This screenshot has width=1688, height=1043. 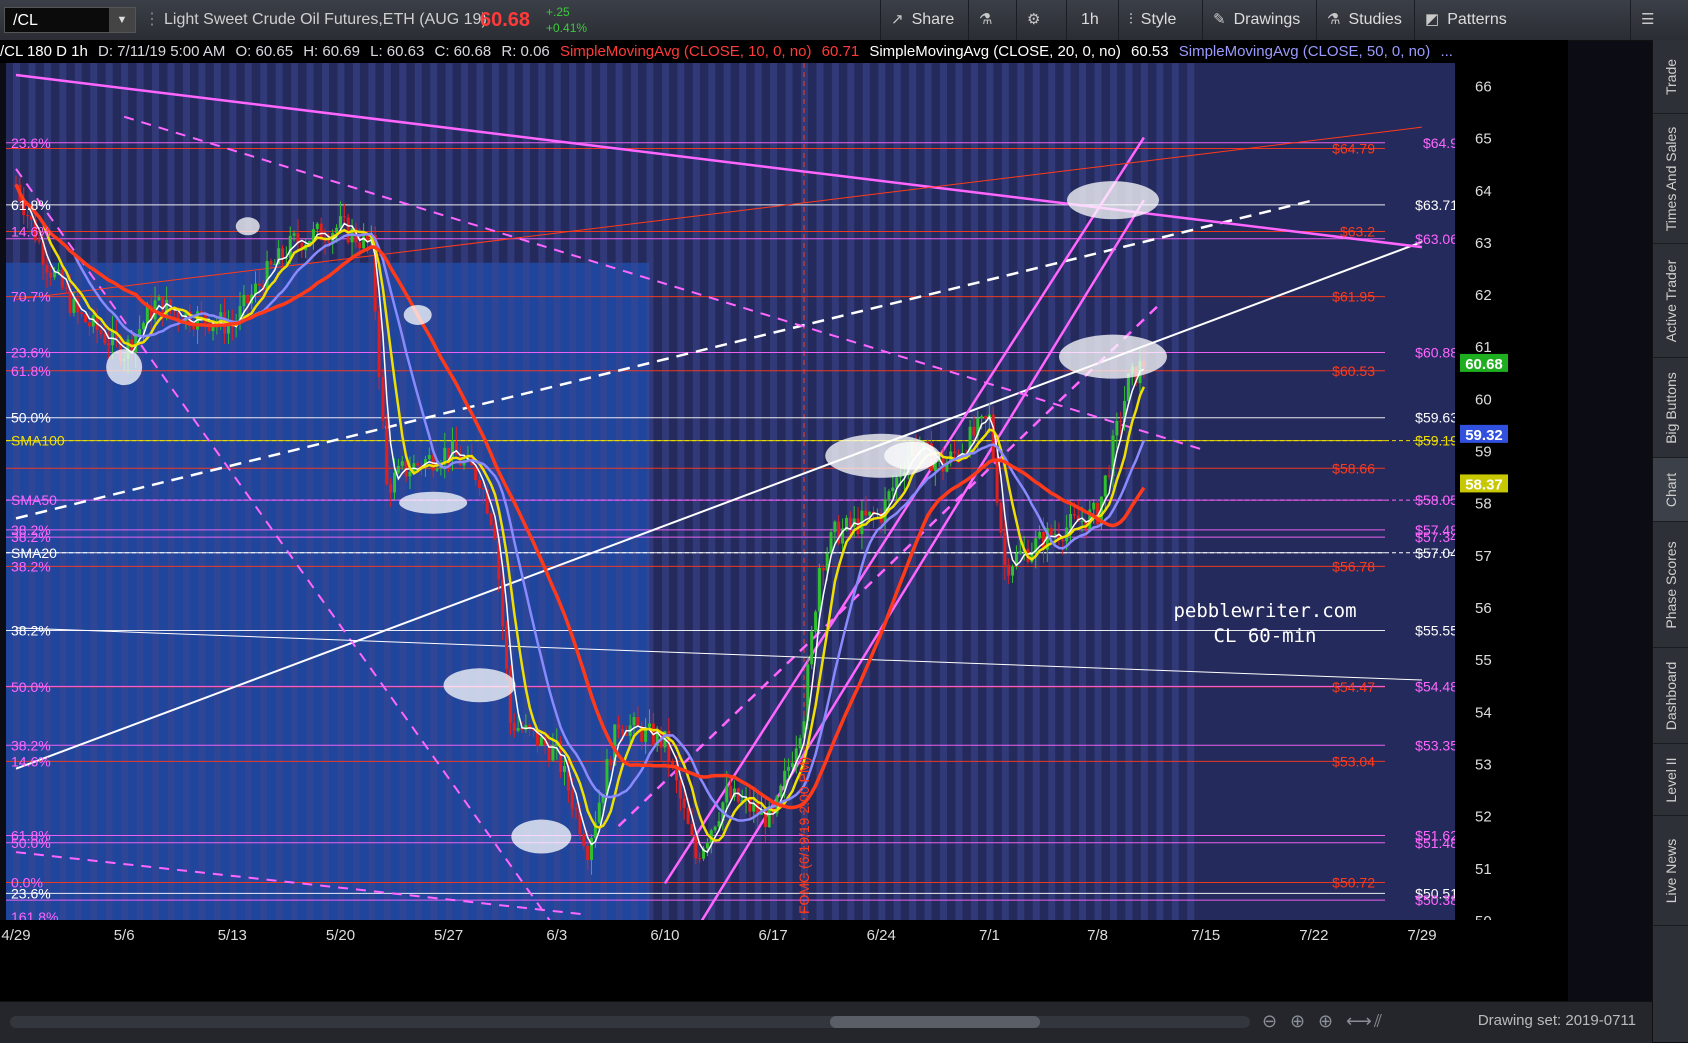 What do you see at coordinates (935, 1022) in the screenshot?
I see `scrollbar-thumb` at bounding box center [935, 1022].